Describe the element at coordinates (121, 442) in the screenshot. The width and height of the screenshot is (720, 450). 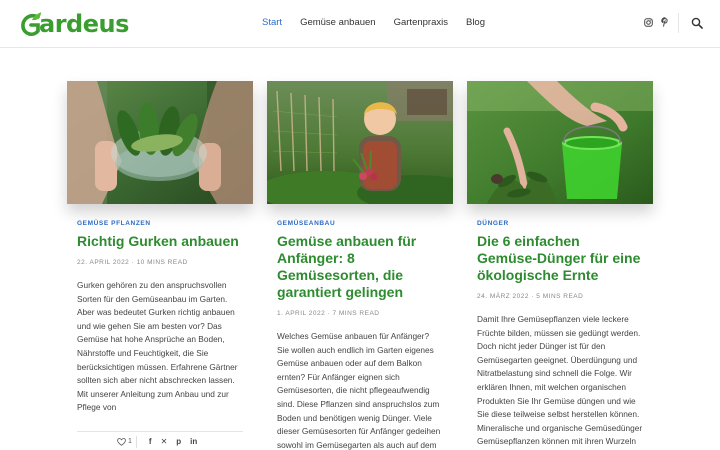
I see `heart-icon` at that location.